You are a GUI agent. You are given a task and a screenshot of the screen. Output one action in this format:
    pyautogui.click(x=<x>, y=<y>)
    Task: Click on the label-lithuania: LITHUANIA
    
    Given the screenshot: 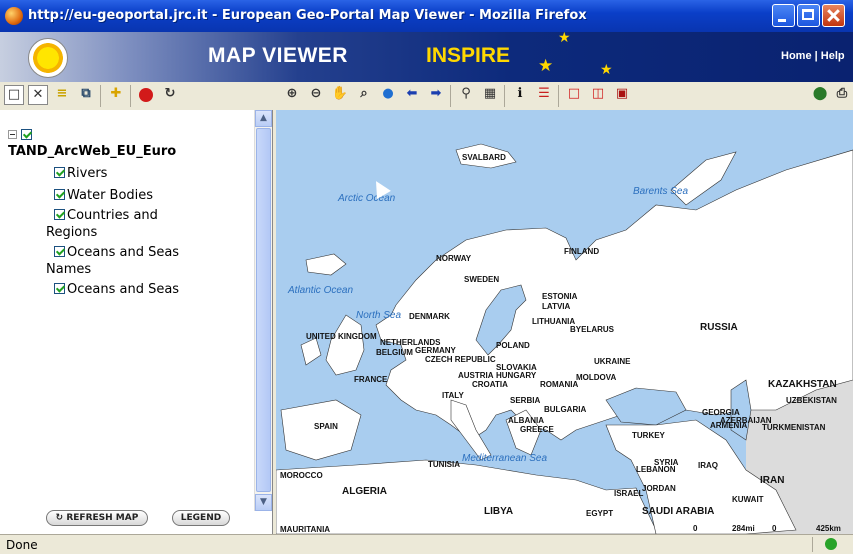 What is the action you would take?
    pyautogui.click(x=553, y=321)
    